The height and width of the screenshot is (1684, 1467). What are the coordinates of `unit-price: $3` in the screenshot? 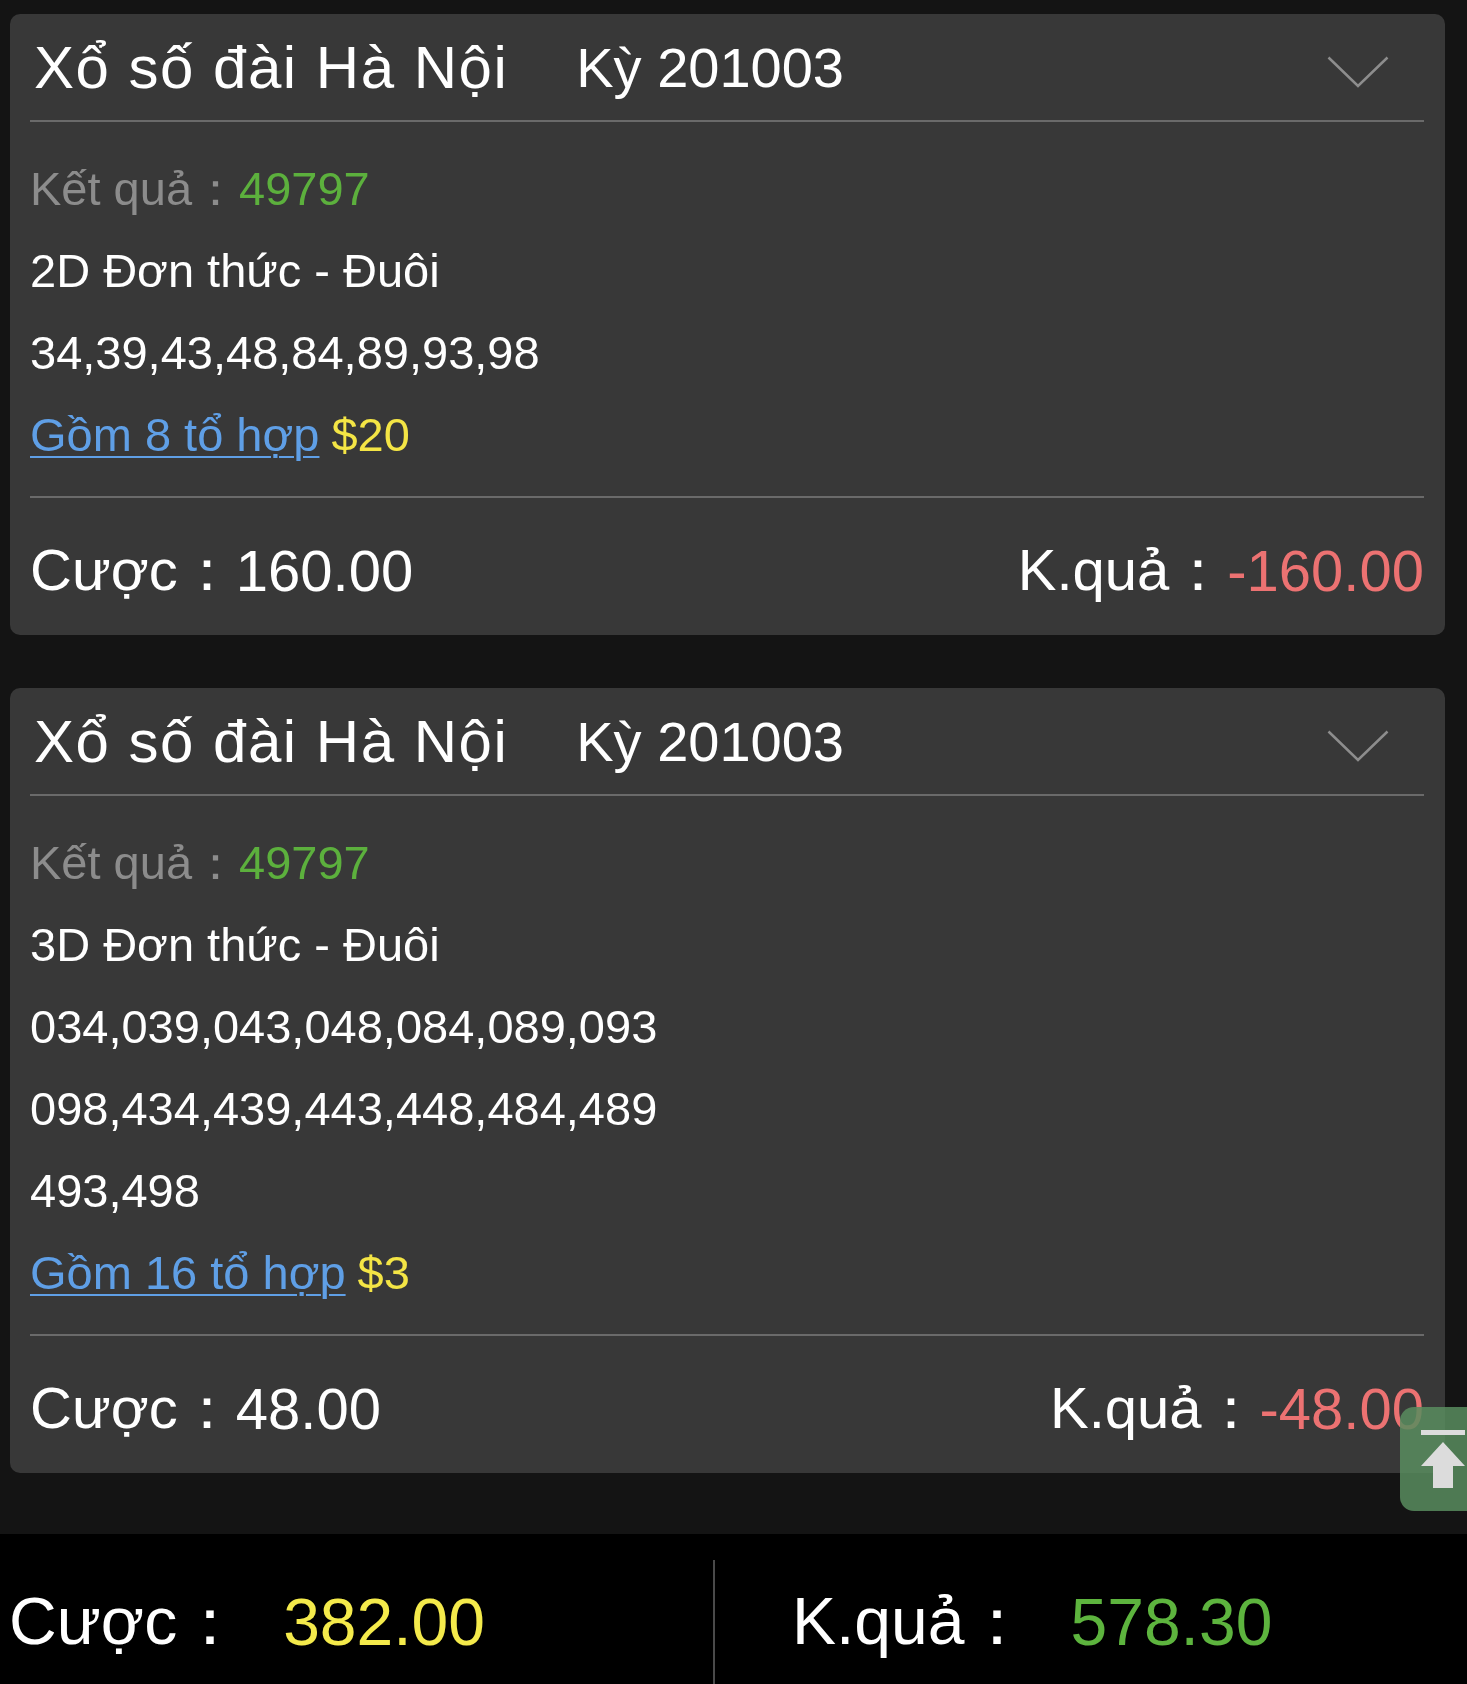 It's located at (383, 1272).